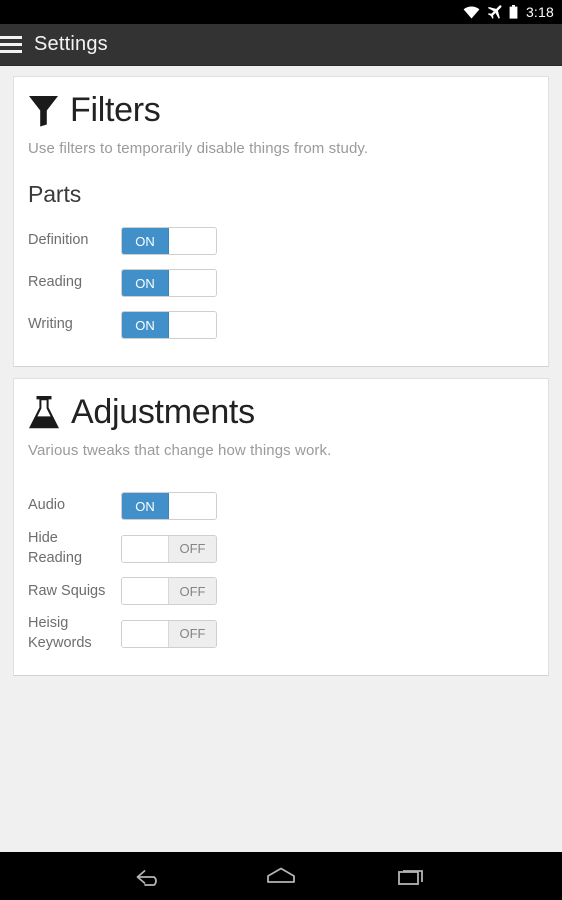 The height and width of the screenshot is (900, 562). I want to click on toggle-hide-reading: OFF, so click(169, 548).